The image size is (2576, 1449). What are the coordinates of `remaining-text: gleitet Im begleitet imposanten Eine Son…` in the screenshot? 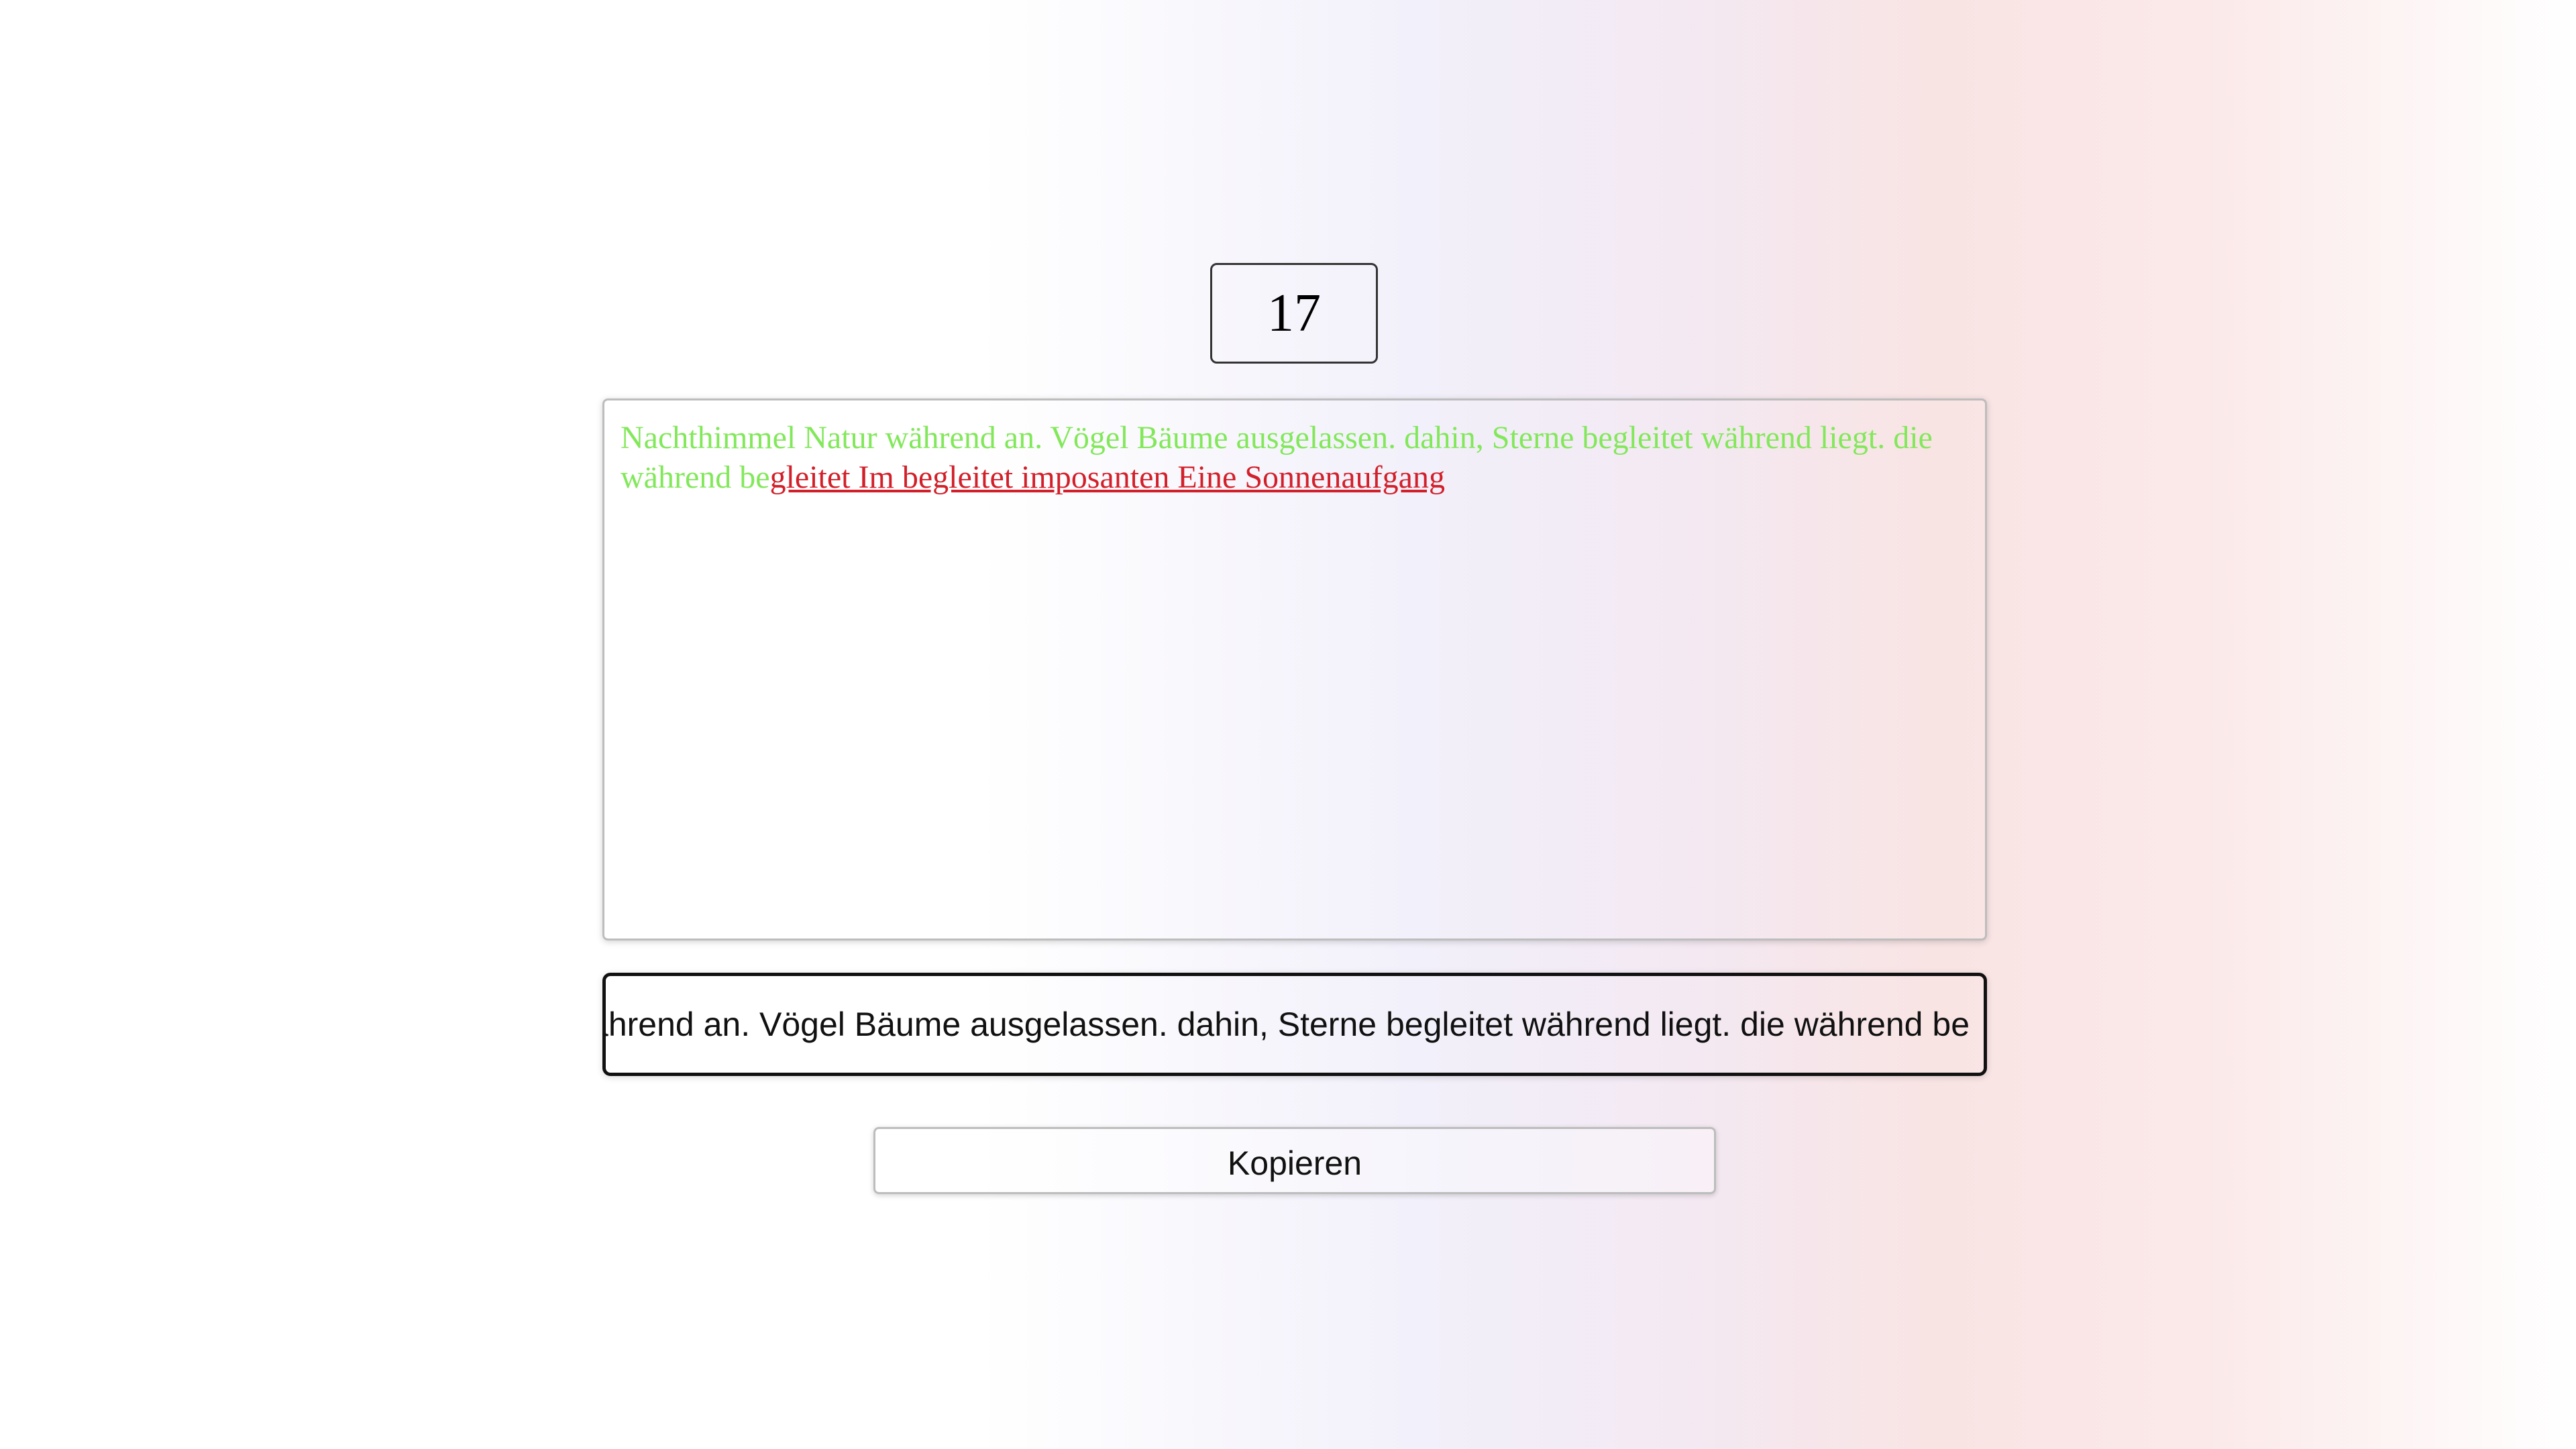 It's located at (1107, 477).